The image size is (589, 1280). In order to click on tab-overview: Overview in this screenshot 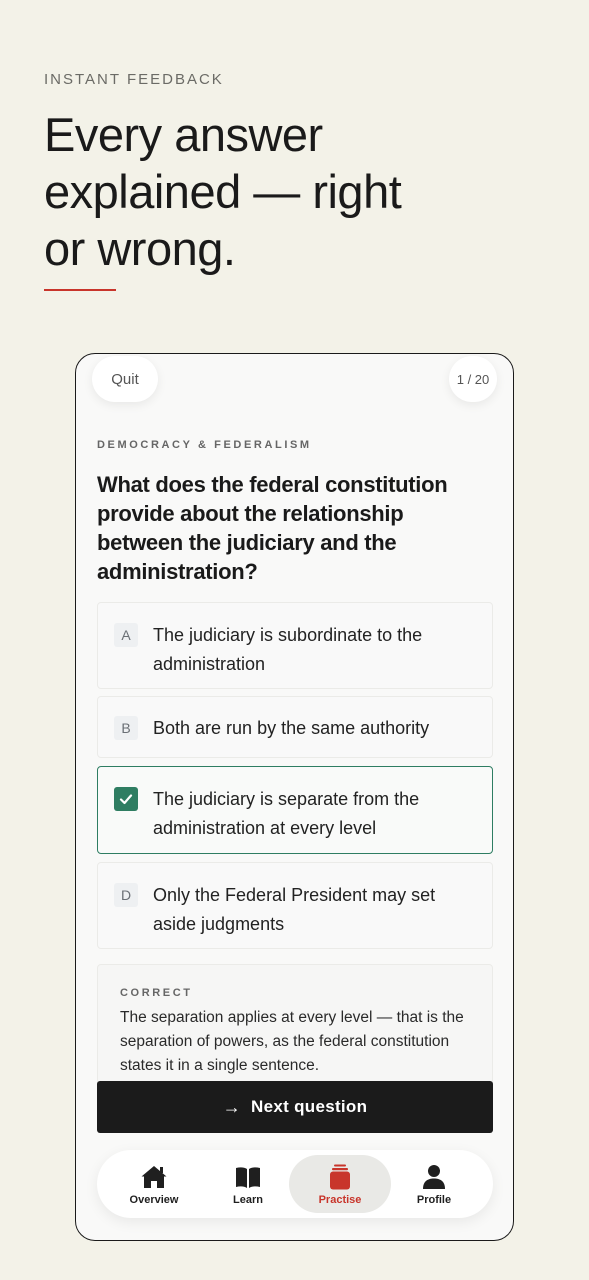, I will do `click(154, 1184)`.